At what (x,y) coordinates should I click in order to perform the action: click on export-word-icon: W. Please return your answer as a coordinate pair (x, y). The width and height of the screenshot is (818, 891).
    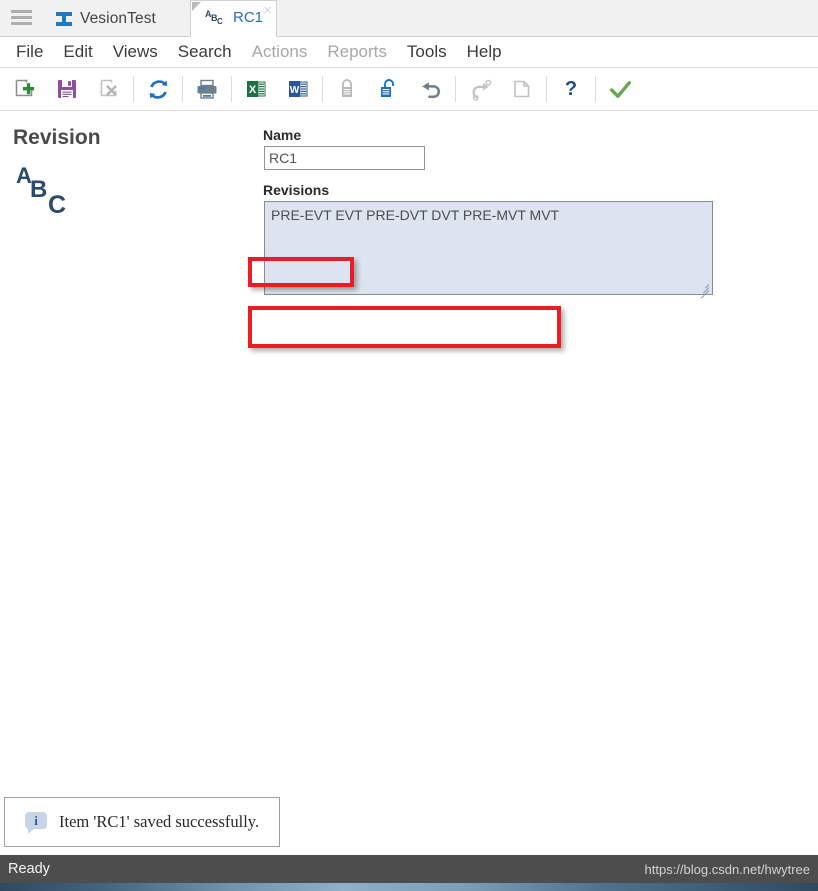
    Looking at the image, I should click on (298, 89).